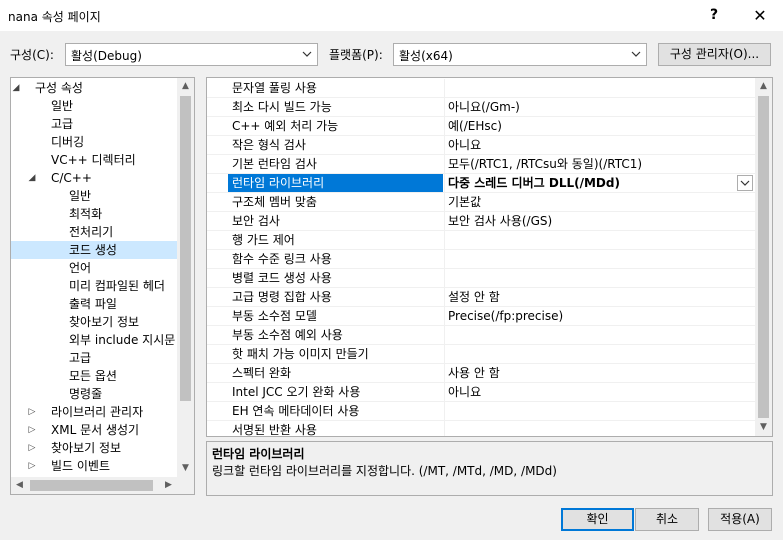 The image size is (783, 540). I want to click on property-row: 병렬 코드 생성 사용, so click(481, 278).